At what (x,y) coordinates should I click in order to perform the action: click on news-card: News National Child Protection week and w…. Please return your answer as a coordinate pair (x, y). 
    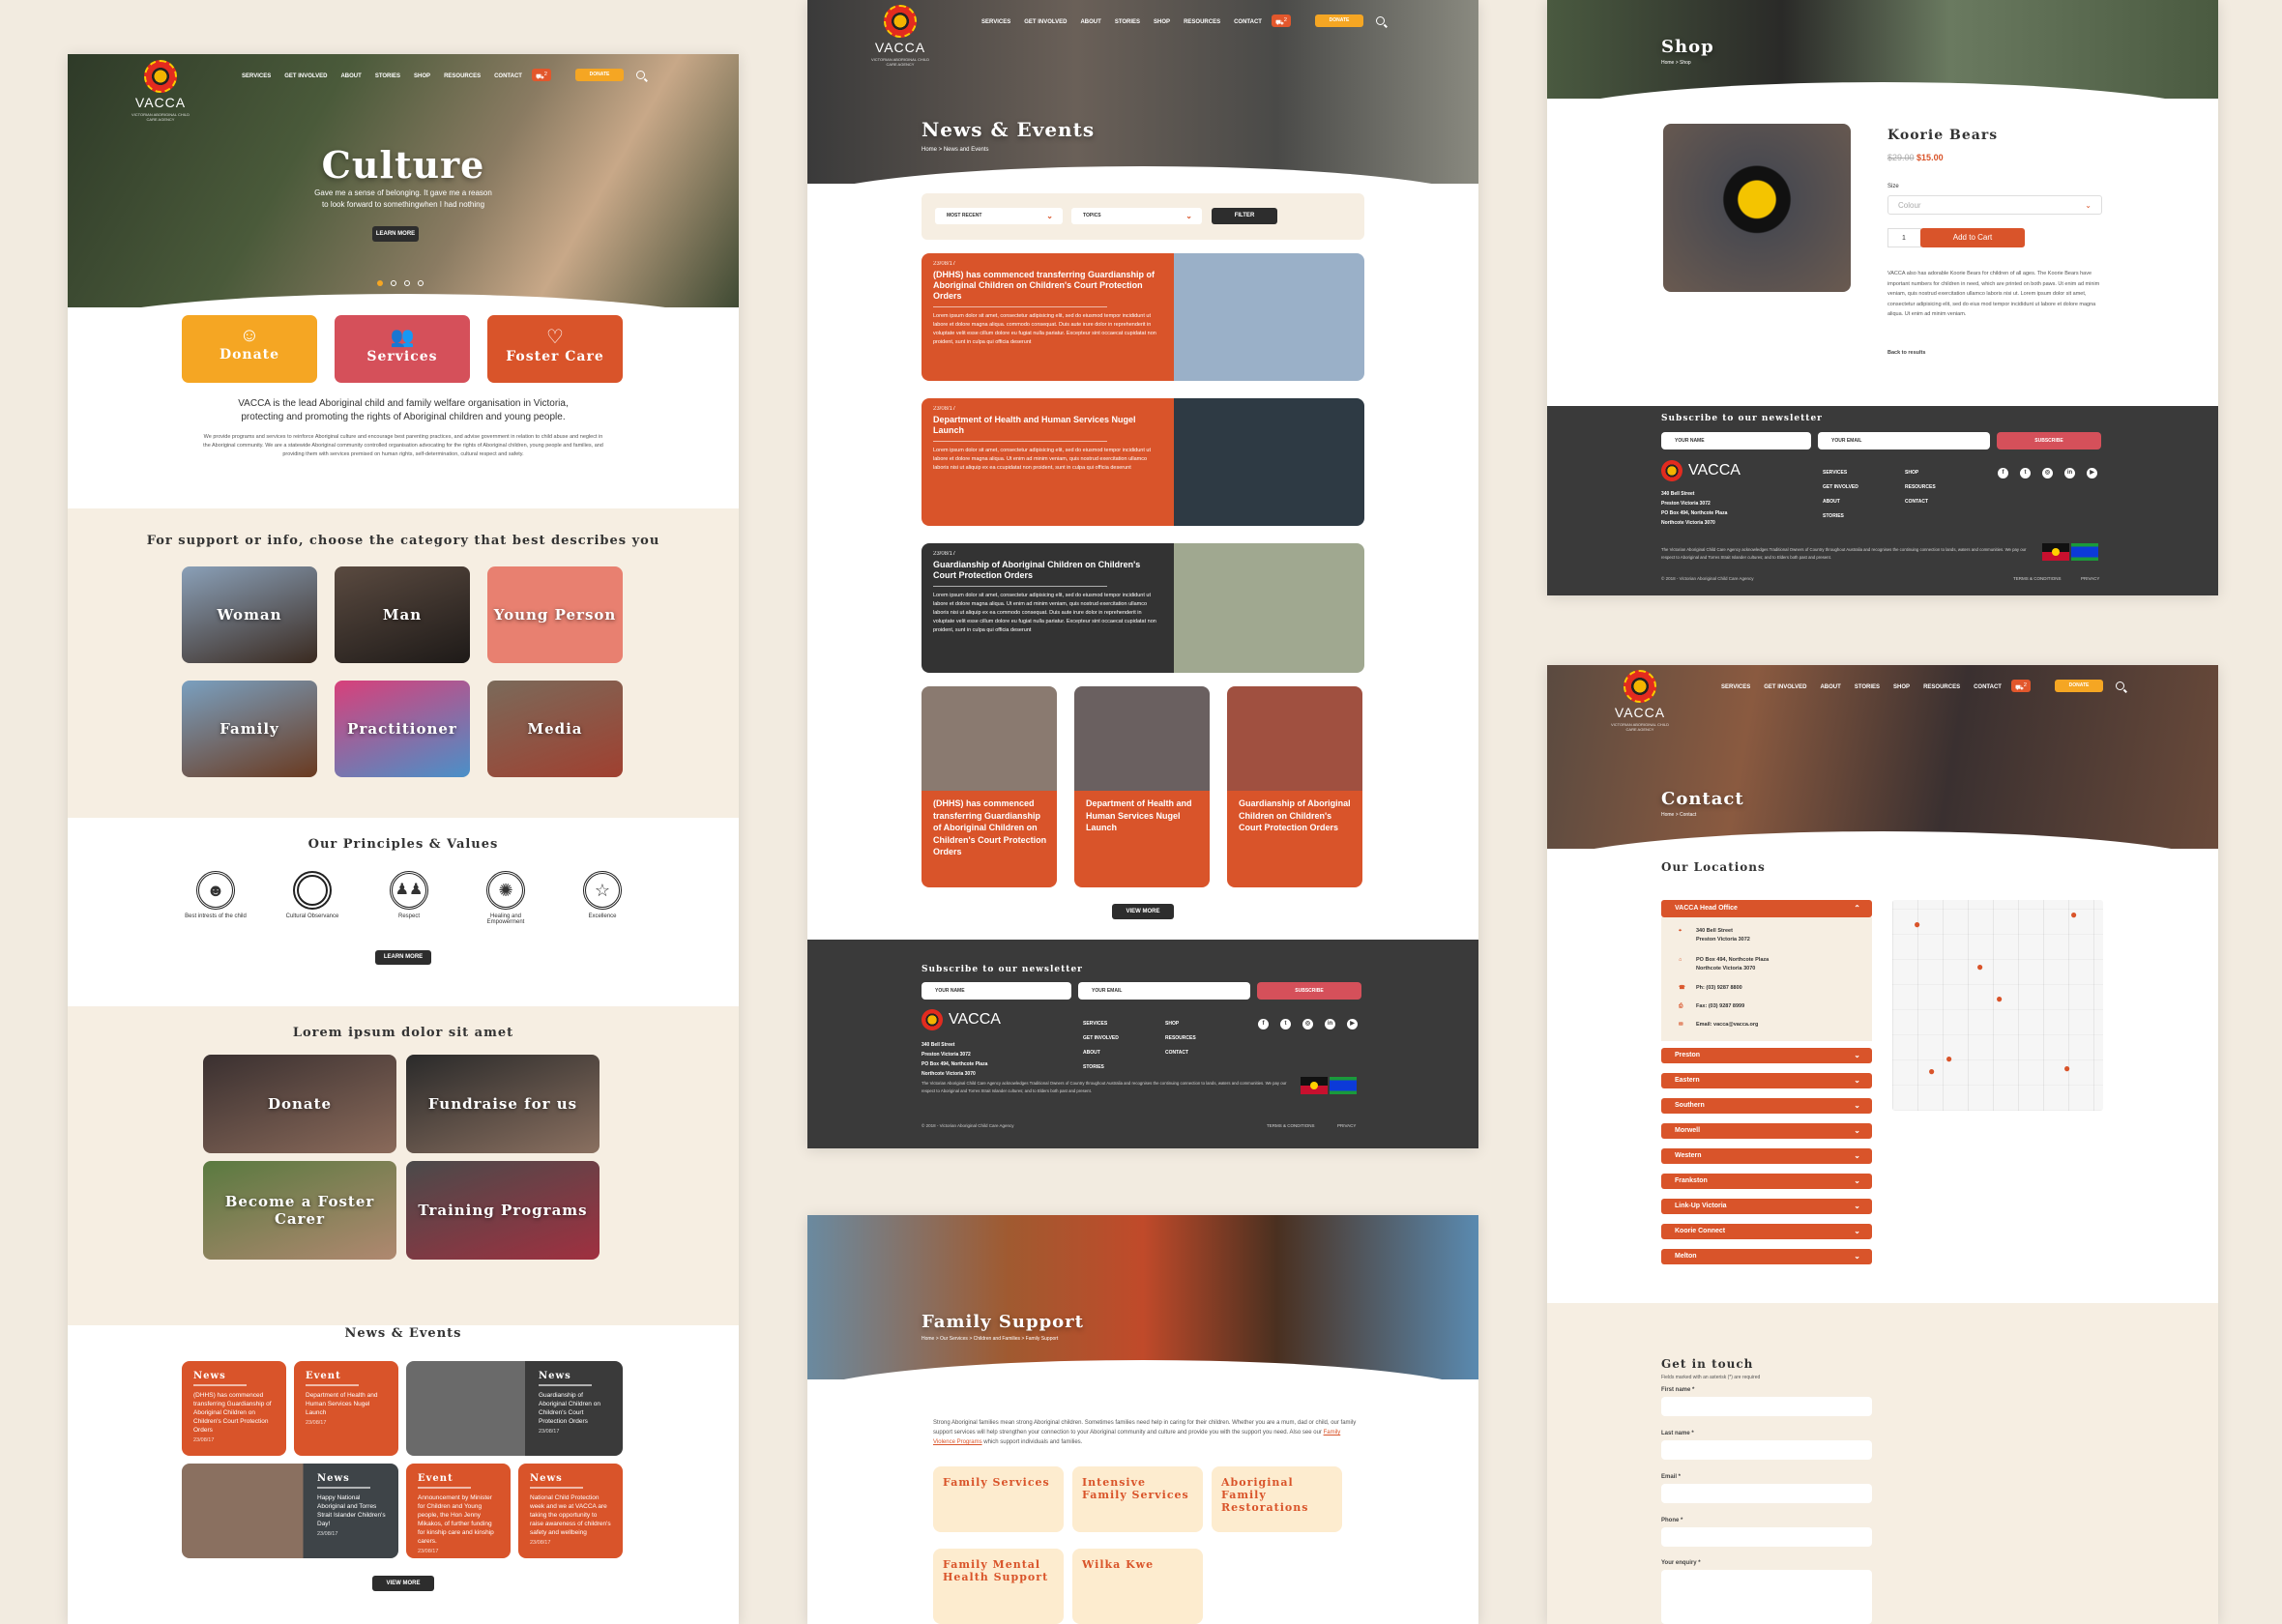
    Looking at the image, I should click on (570, 1511).